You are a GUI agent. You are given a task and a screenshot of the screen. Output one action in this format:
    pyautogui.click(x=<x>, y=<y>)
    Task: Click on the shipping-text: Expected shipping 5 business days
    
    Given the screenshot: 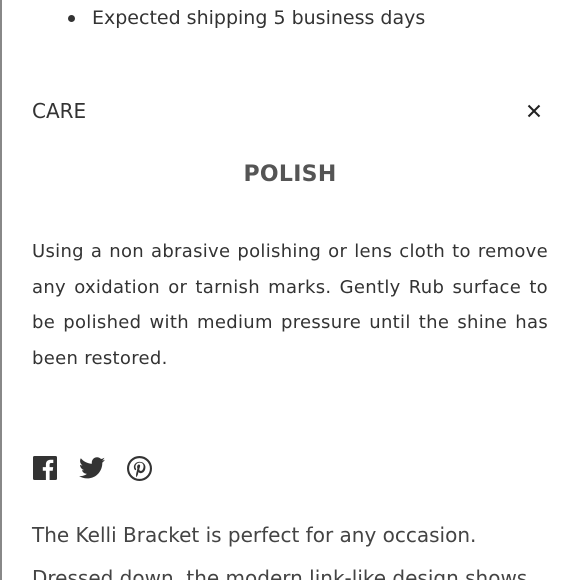 What is the action you would take?
    pyautogui.click(x=259, y=18)
    